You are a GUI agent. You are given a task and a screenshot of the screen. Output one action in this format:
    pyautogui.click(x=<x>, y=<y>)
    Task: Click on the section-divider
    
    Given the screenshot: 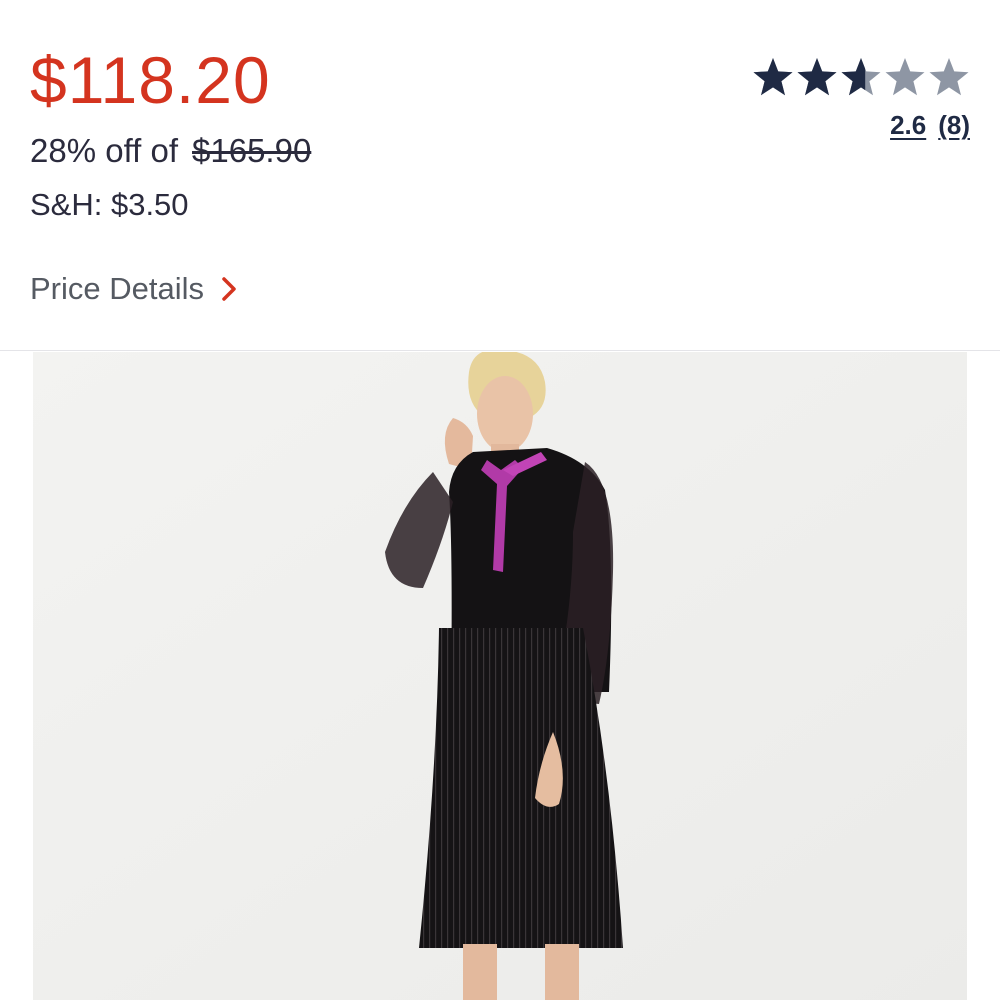 What is the action you would take?
    pyautogui.click(x=500, y=350)
    